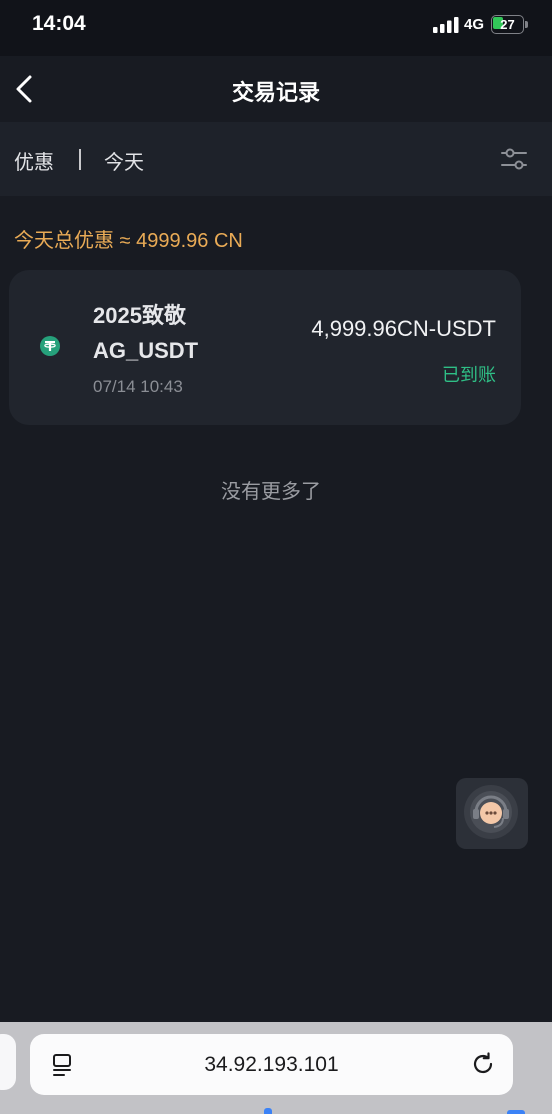  What do you see at coordinates (403, 328) in the screenshot?
I see `record-amount: 4,999.96CN-USDT` at bounding box center [403, 328].